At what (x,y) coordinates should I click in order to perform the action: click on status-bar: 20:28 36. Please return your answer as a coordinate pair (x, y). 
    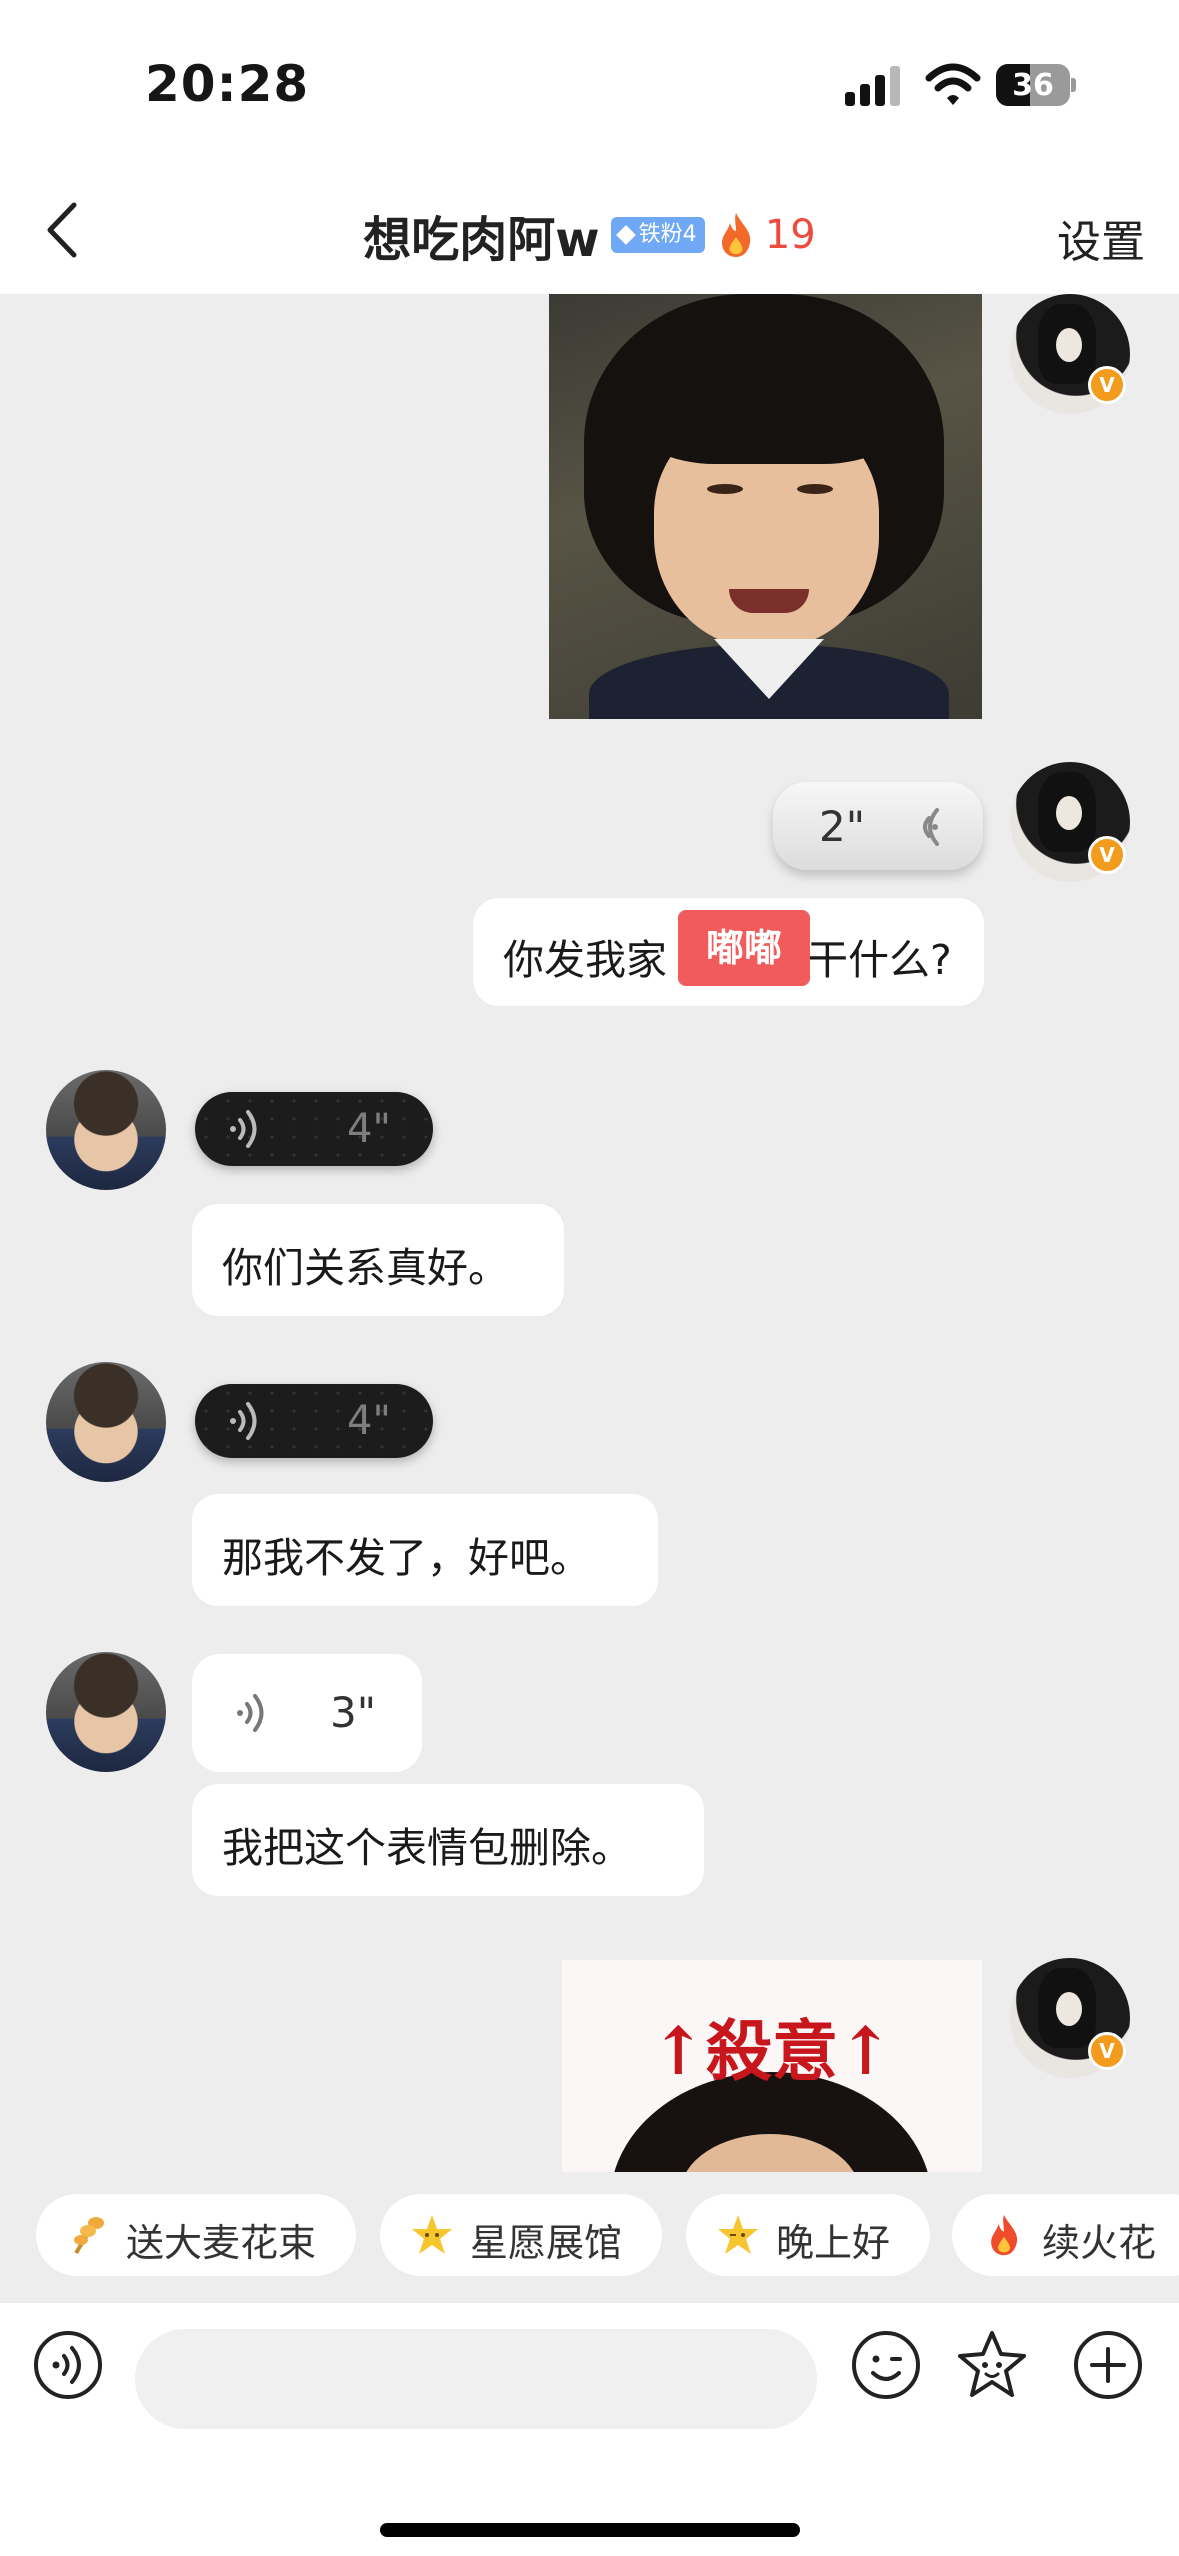
    Looking at the image, I should click on (589, 85).